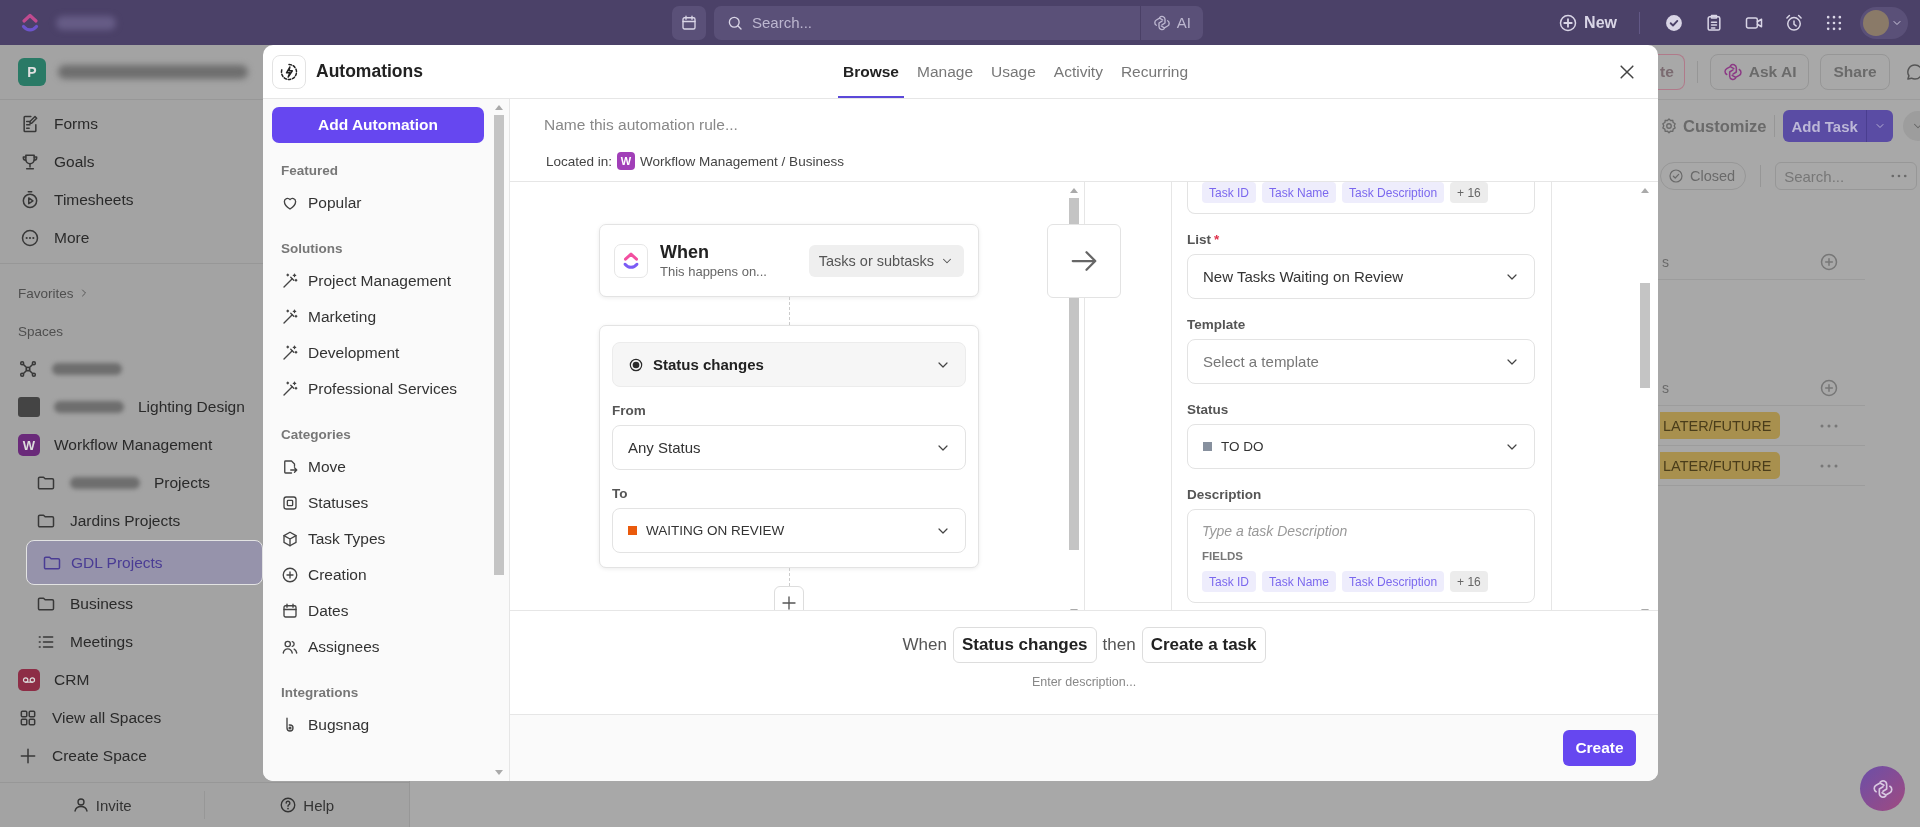  Describe the element at coordinates (1119, 645) in the screenshot. I see `summary-text: then` at that location.